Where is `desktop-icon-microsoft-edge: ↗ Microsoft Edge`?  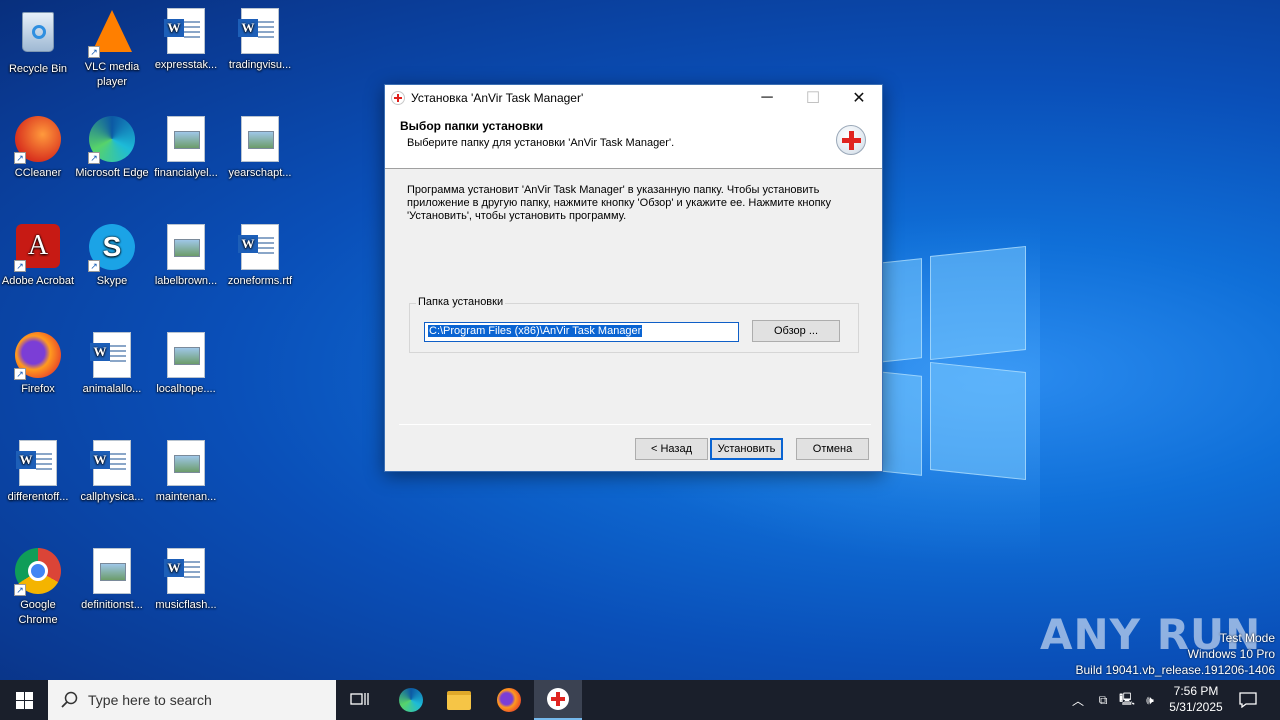
desktop-icon-microsoft-edge: ↗ Microsoft Edge is located at coordinates (112, 148).